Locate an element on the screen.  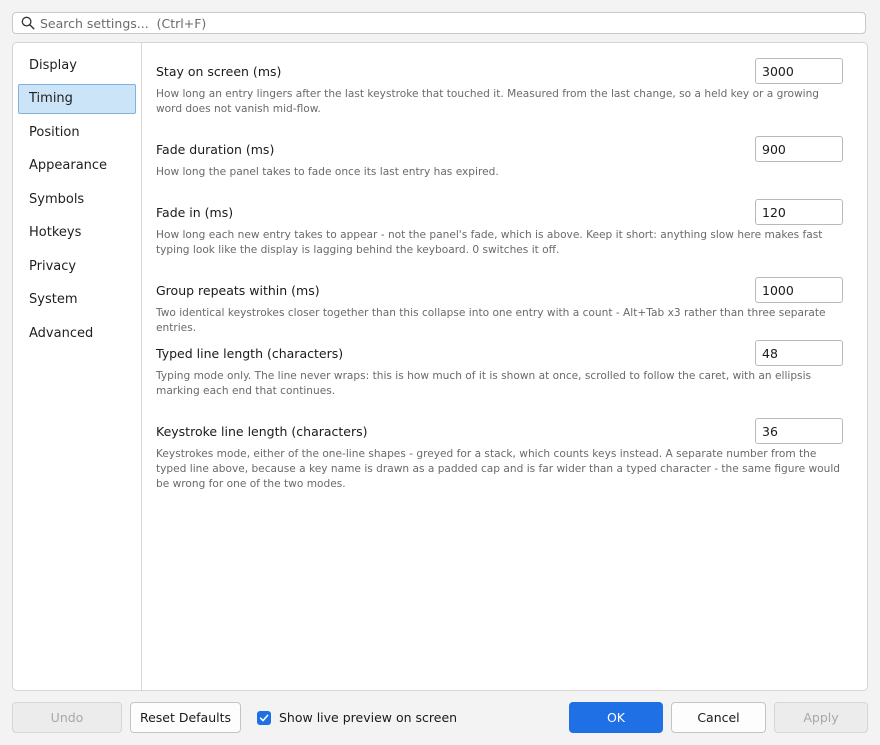
group-repeats-input is located at coordinates (799, 290).